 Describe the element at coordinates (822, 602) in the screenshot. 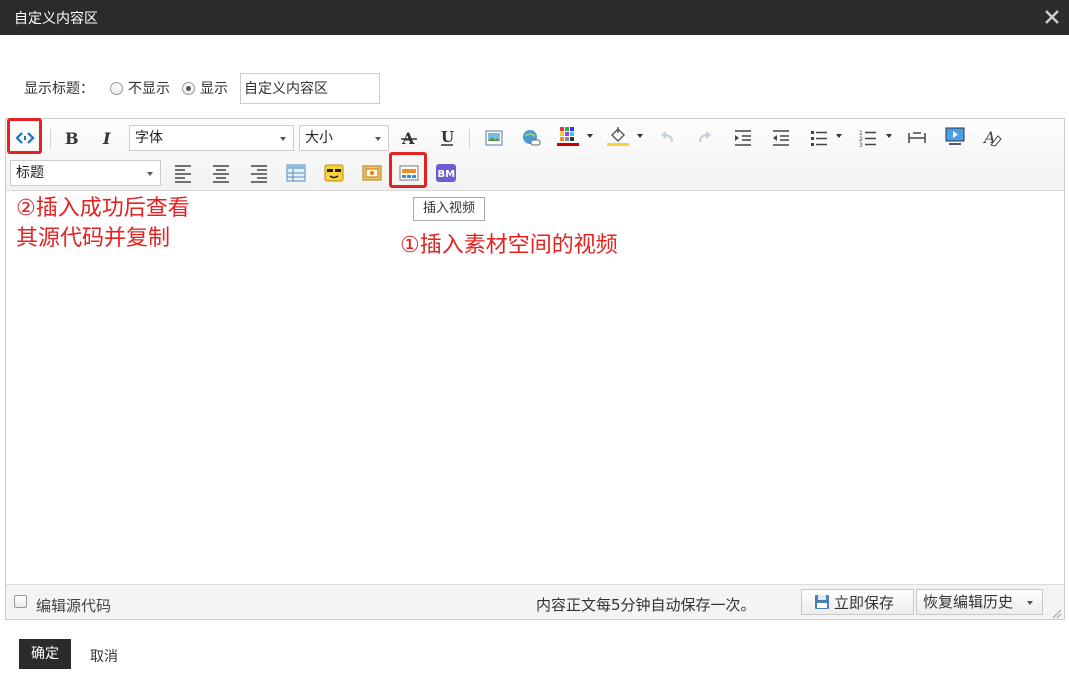

I see `floppy-icon` at that location.